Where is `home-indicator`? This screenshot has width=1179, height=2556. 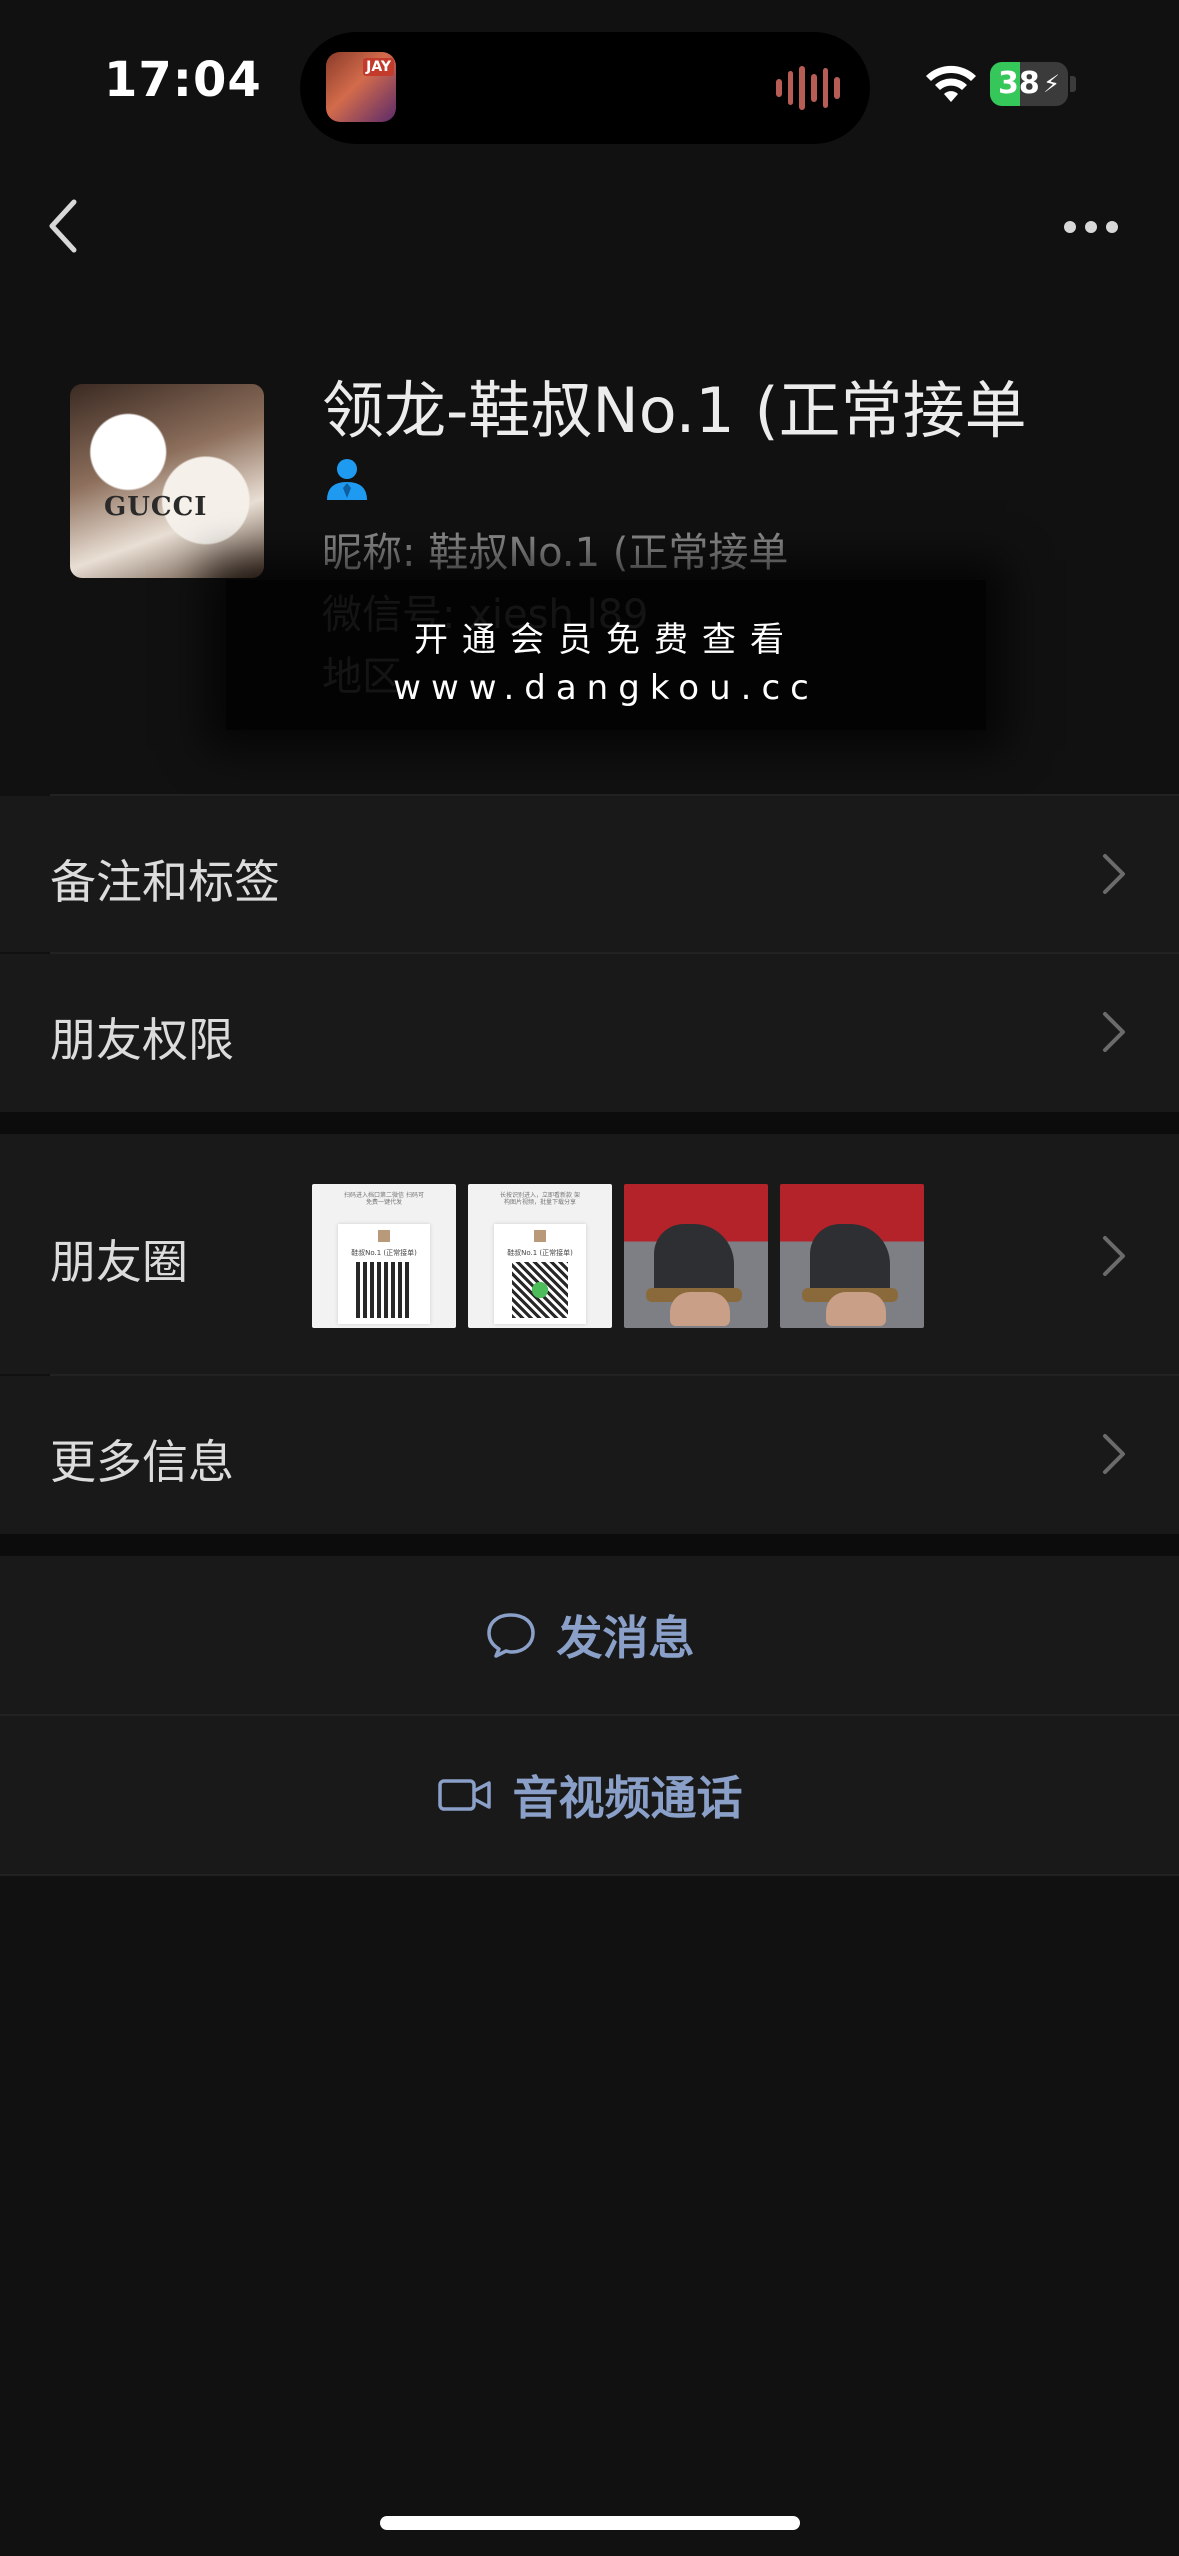 home-indicator is located at coordinates (590, 2523).